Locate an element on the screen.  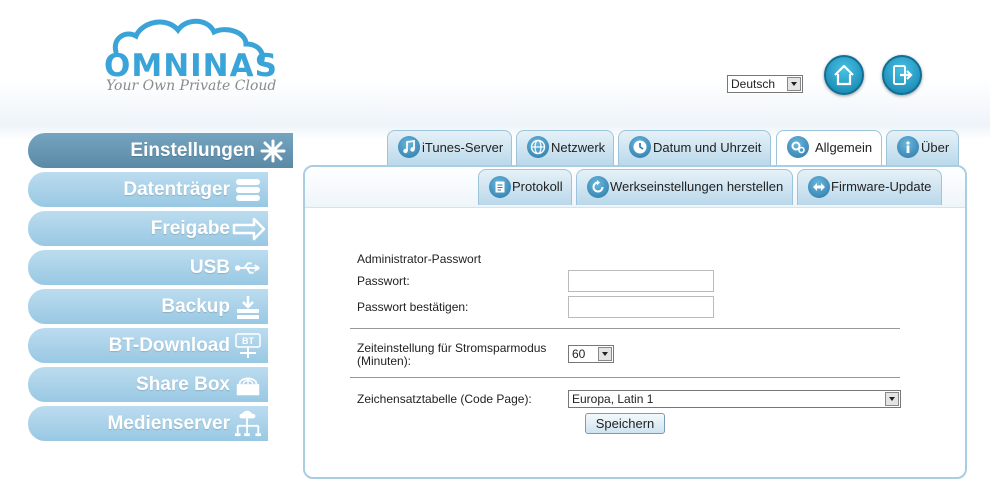
language-value: Deutsch is located at coordinates (753, 84).